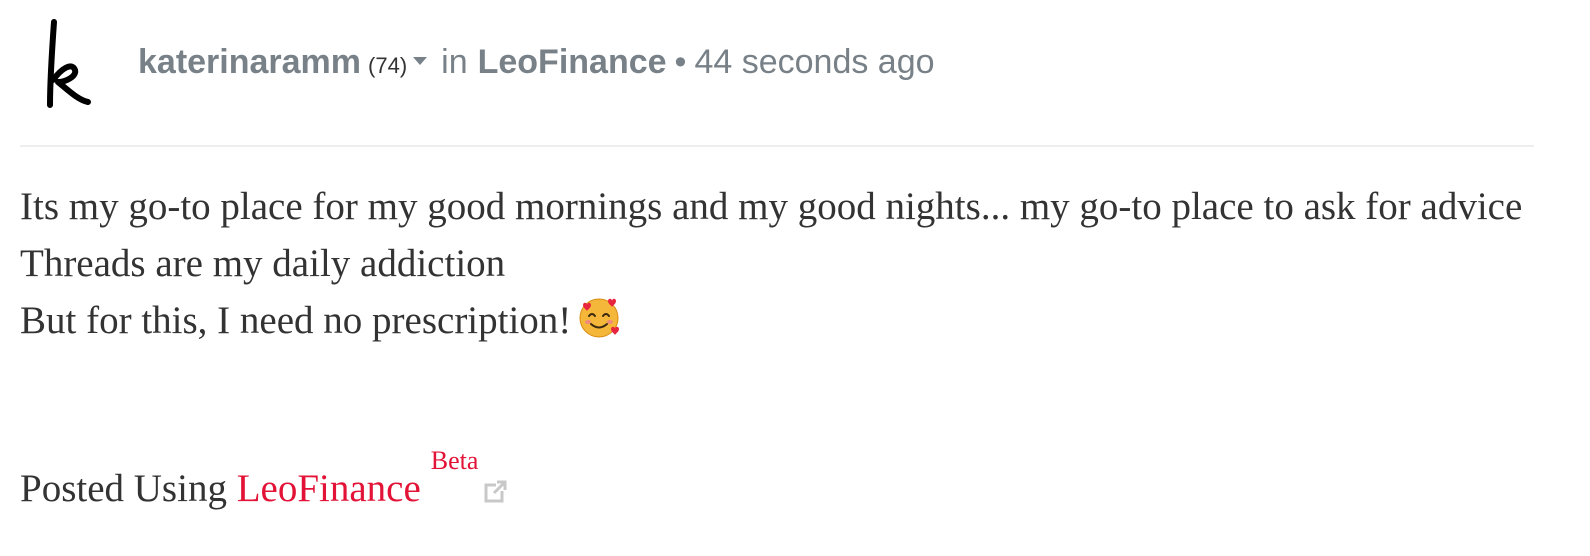 Image resolution: width=1590 pixels, height=556 pixels. What do you see at coordinates (329, 488) in the screenshot?
I see `leofinance-footer-link: LeoFinance` at bounding box center [329, 488].